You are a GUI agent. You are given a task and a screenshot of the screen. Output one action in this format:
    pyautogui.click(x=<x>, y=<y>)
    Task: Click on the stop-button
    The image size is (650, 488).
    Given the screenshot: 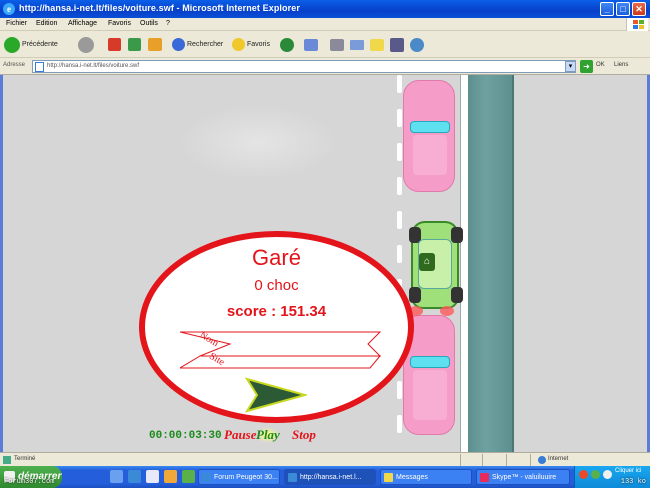 What is the action you would take?
    pyautogui.click(x=114, y=44)
    